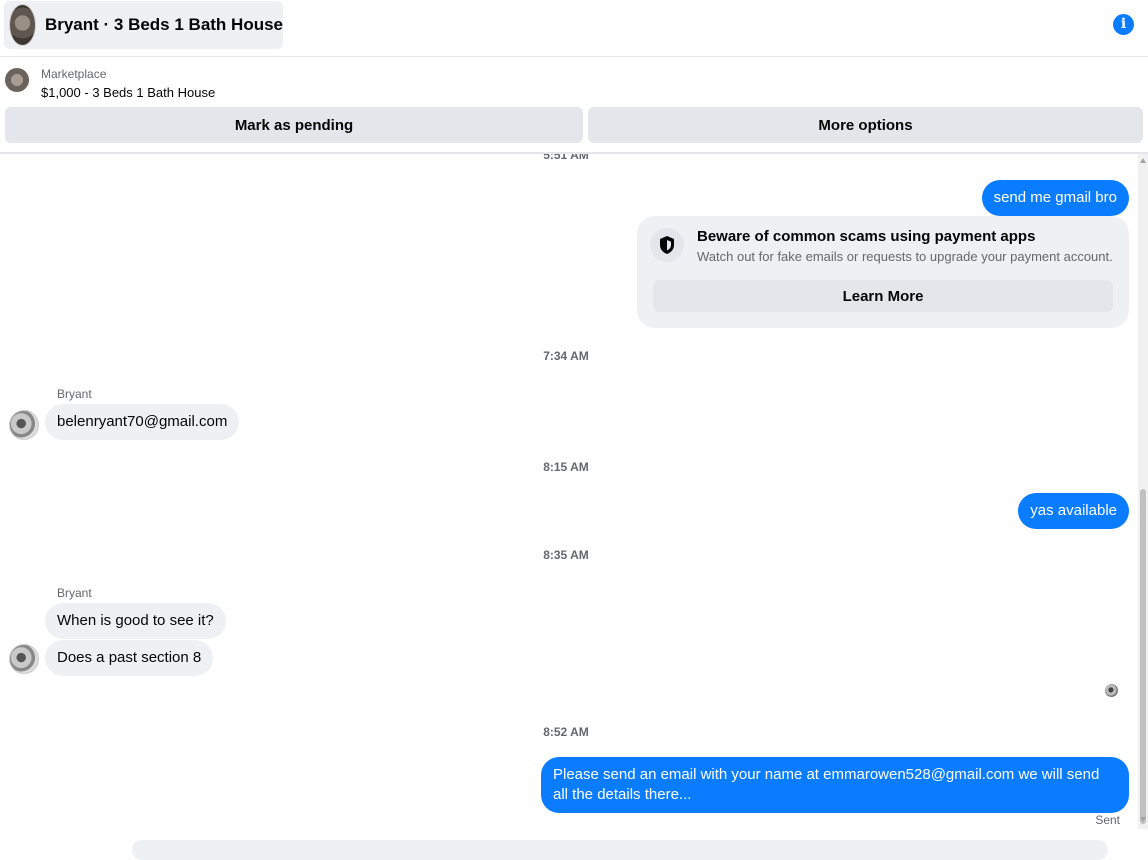 The height and width of the screenshot is (860, 1148). I want to click on info-icon: i, so click(1123, 24).